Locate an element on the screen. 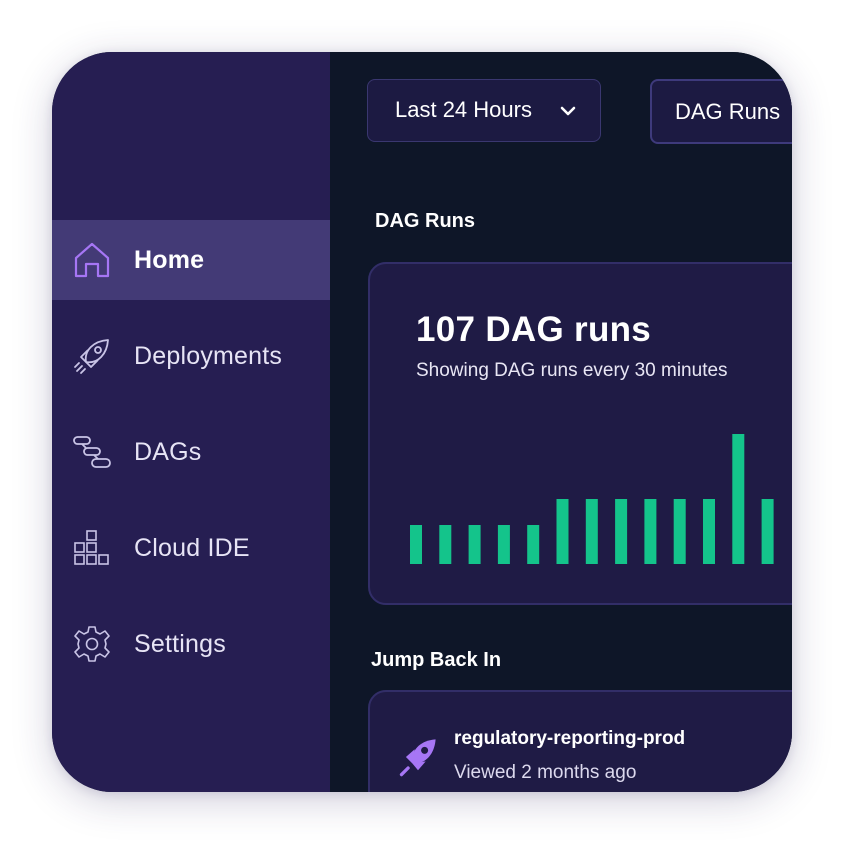 The height and width of the screenshot is (842, 842). sidebar-item-cloud-ide: Cloud IDE is located at coordinates (193, 548).